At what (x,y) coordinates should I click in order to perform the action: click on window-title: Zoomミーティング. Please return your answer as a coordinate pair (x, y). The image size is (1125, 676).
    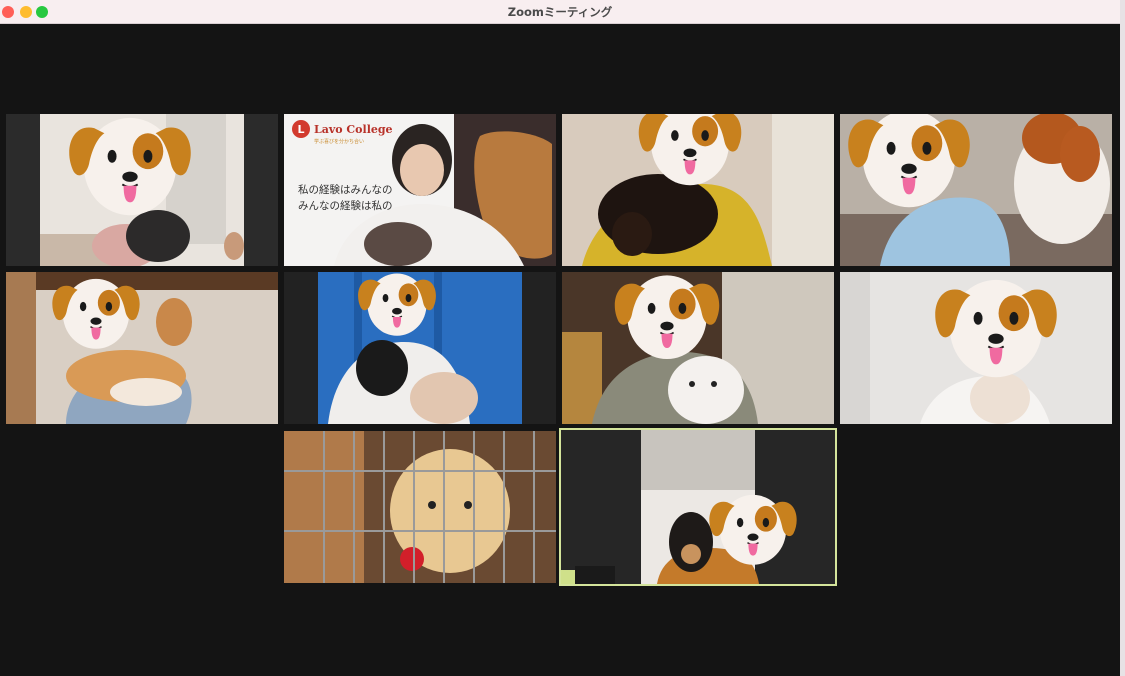
    Looking at the image, I should click on (560, 12).